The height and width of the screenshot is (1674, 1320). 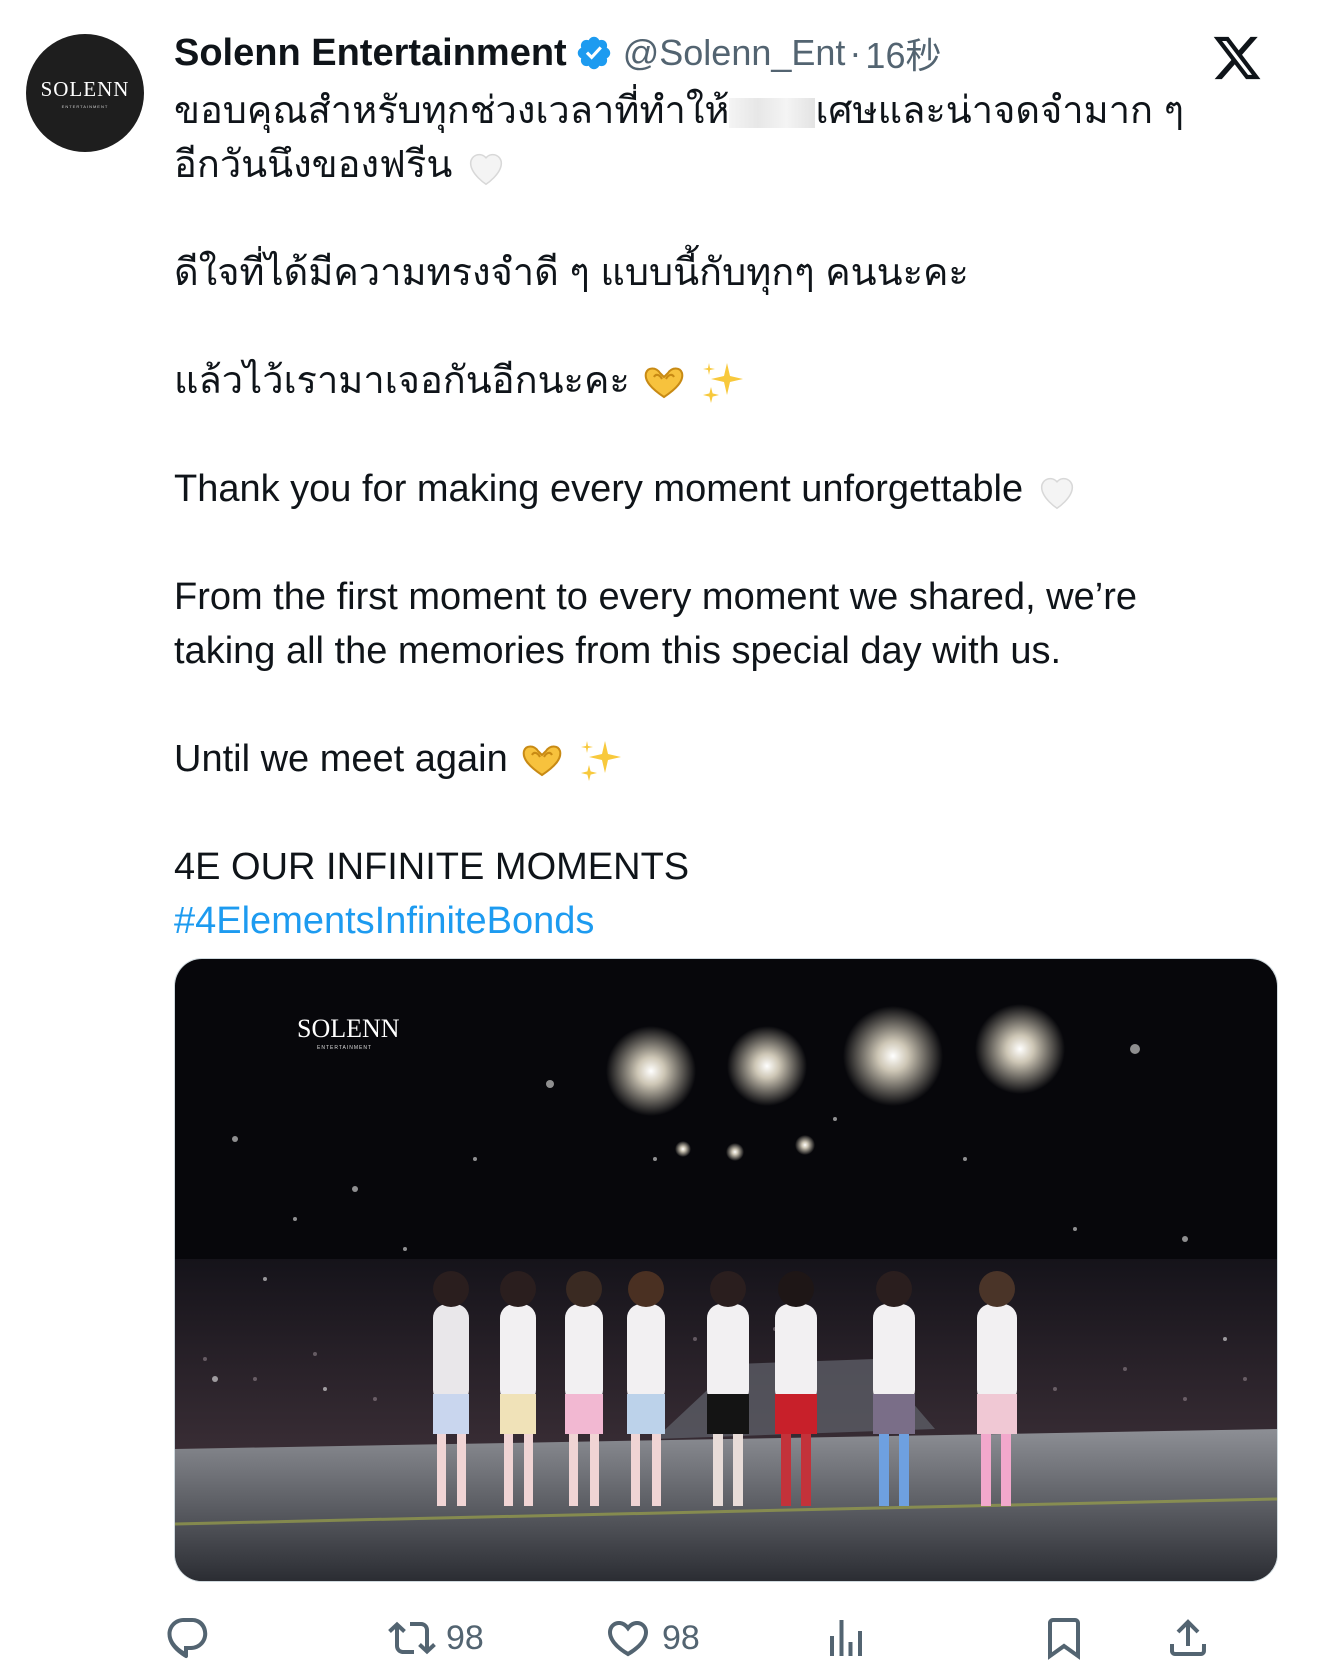 What do you see at coordinates (370, 53) in the screenshot?
I see `author-name: Solenn Entertainment` at bounding box center [370, 53].